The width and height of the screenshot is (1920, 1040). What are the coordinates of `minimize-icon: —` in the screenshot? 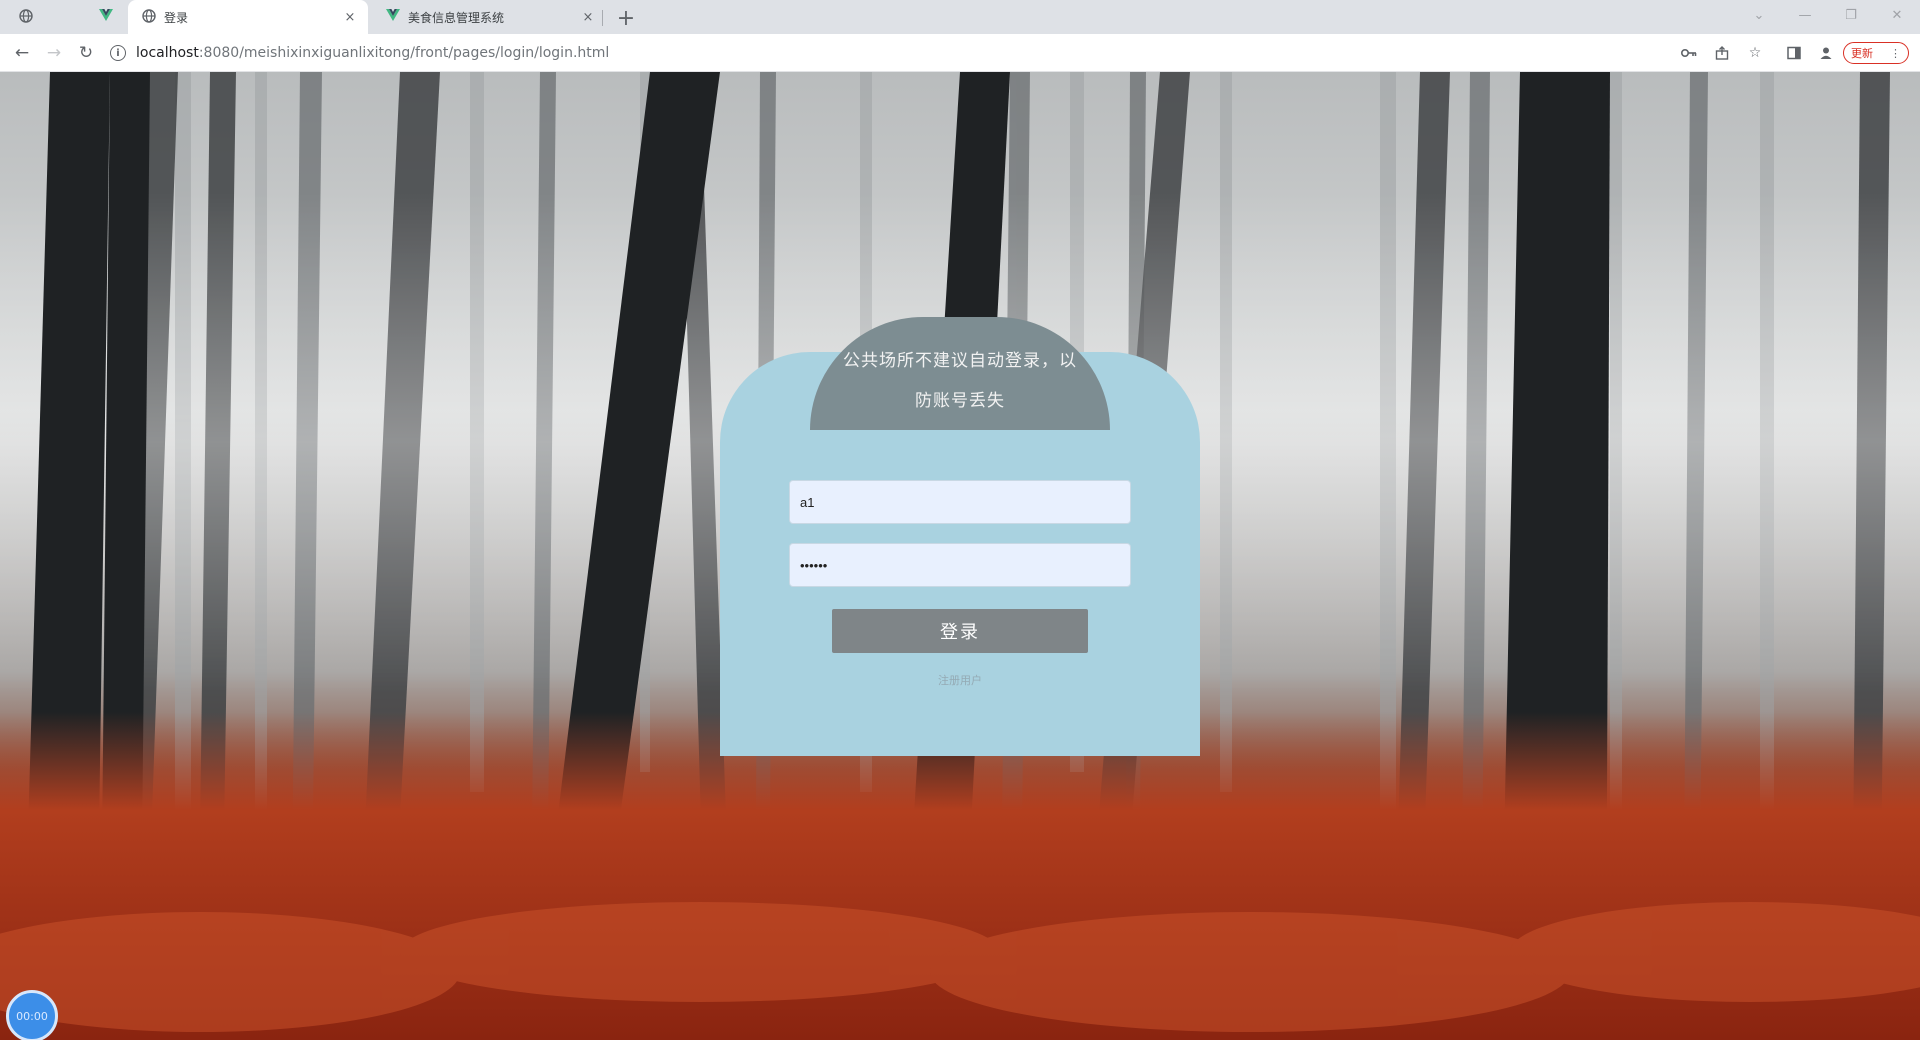 It's located at (1805, 15).